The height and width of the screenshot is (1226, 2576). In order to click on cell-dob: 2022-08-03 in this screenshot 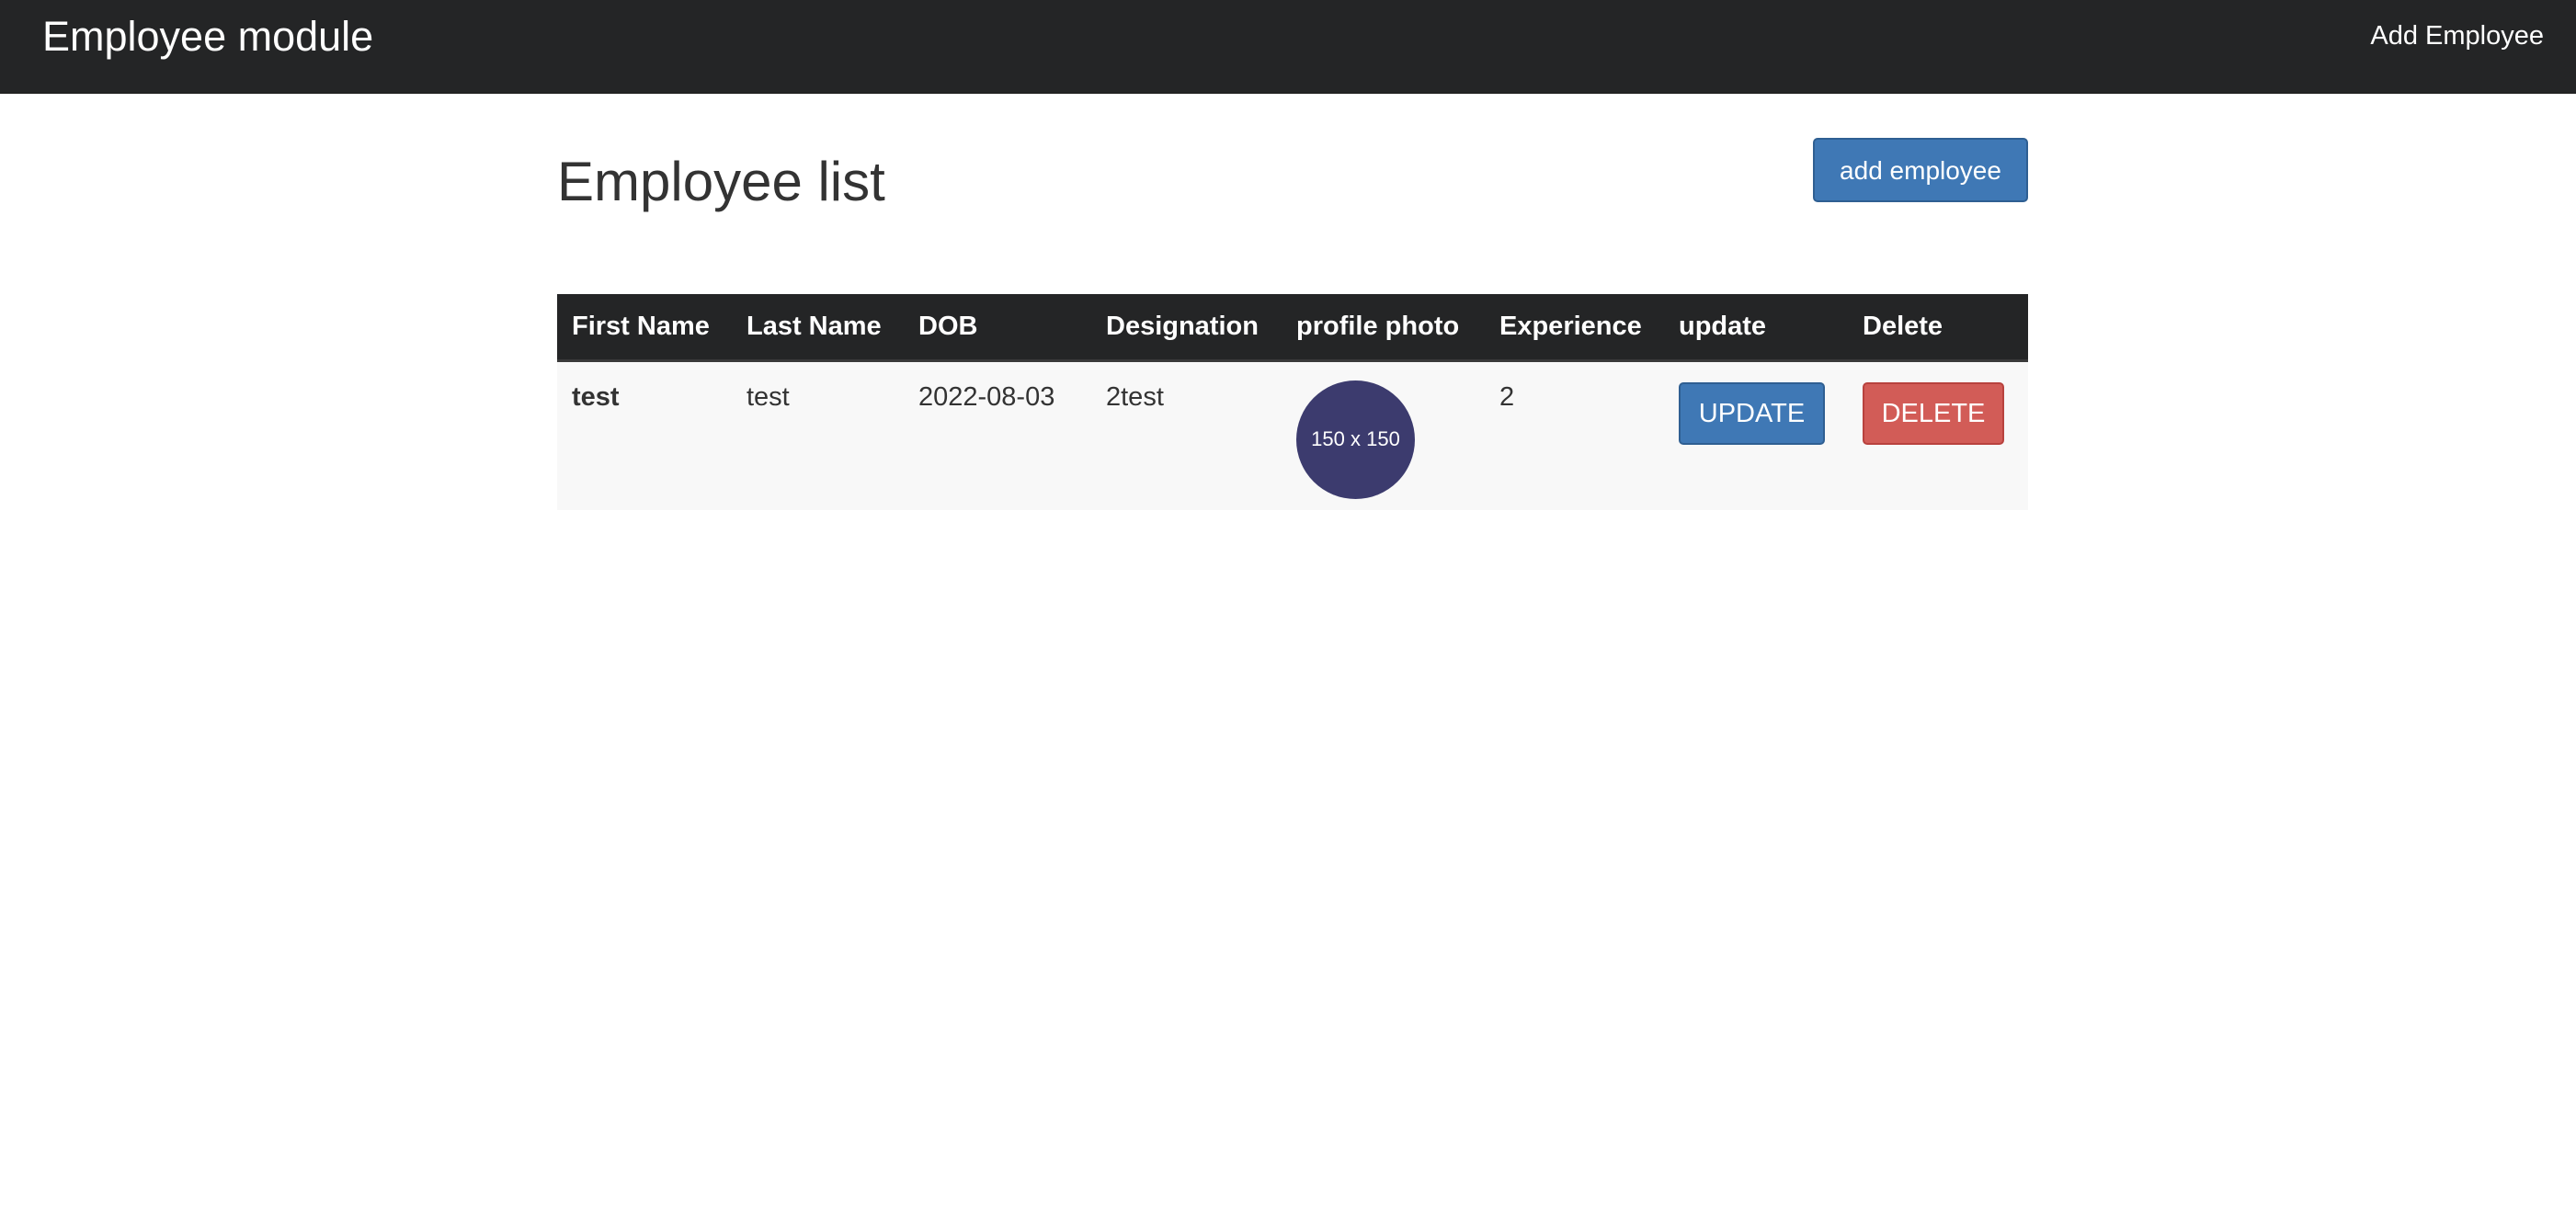, I will do `click(986, 396)`.